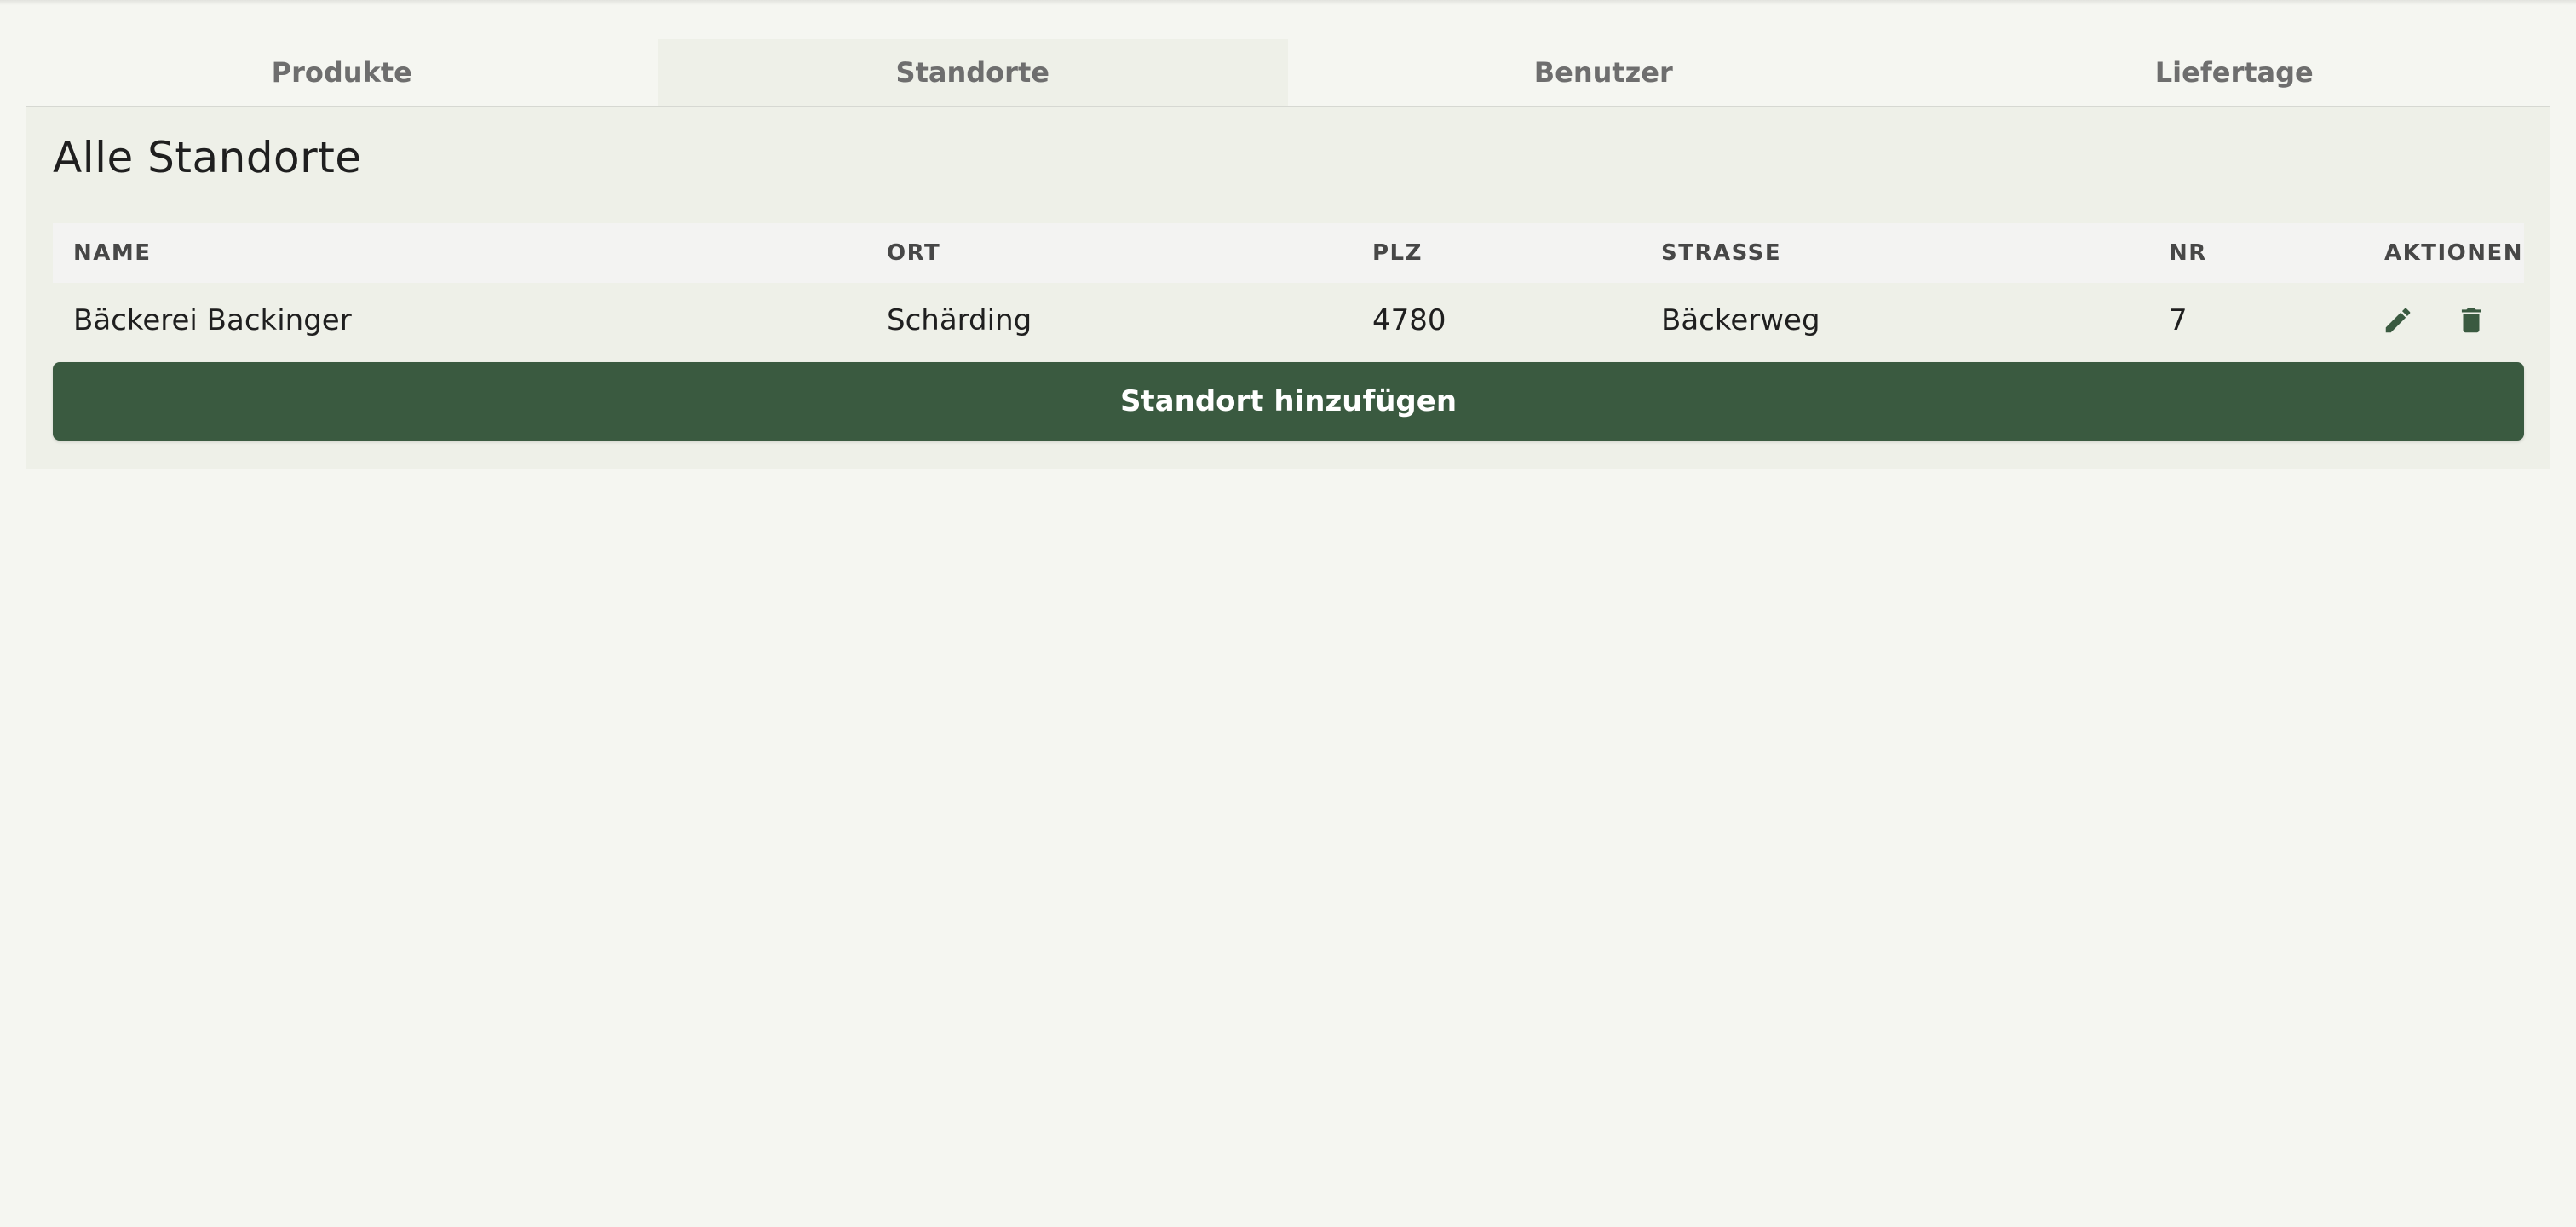 The image size is (2576, 1227). What do you see at coordinates (2234, 72) in the screenshot?
I see `tab-liefertage: Liefertage` at bounding box center [2234, 72].